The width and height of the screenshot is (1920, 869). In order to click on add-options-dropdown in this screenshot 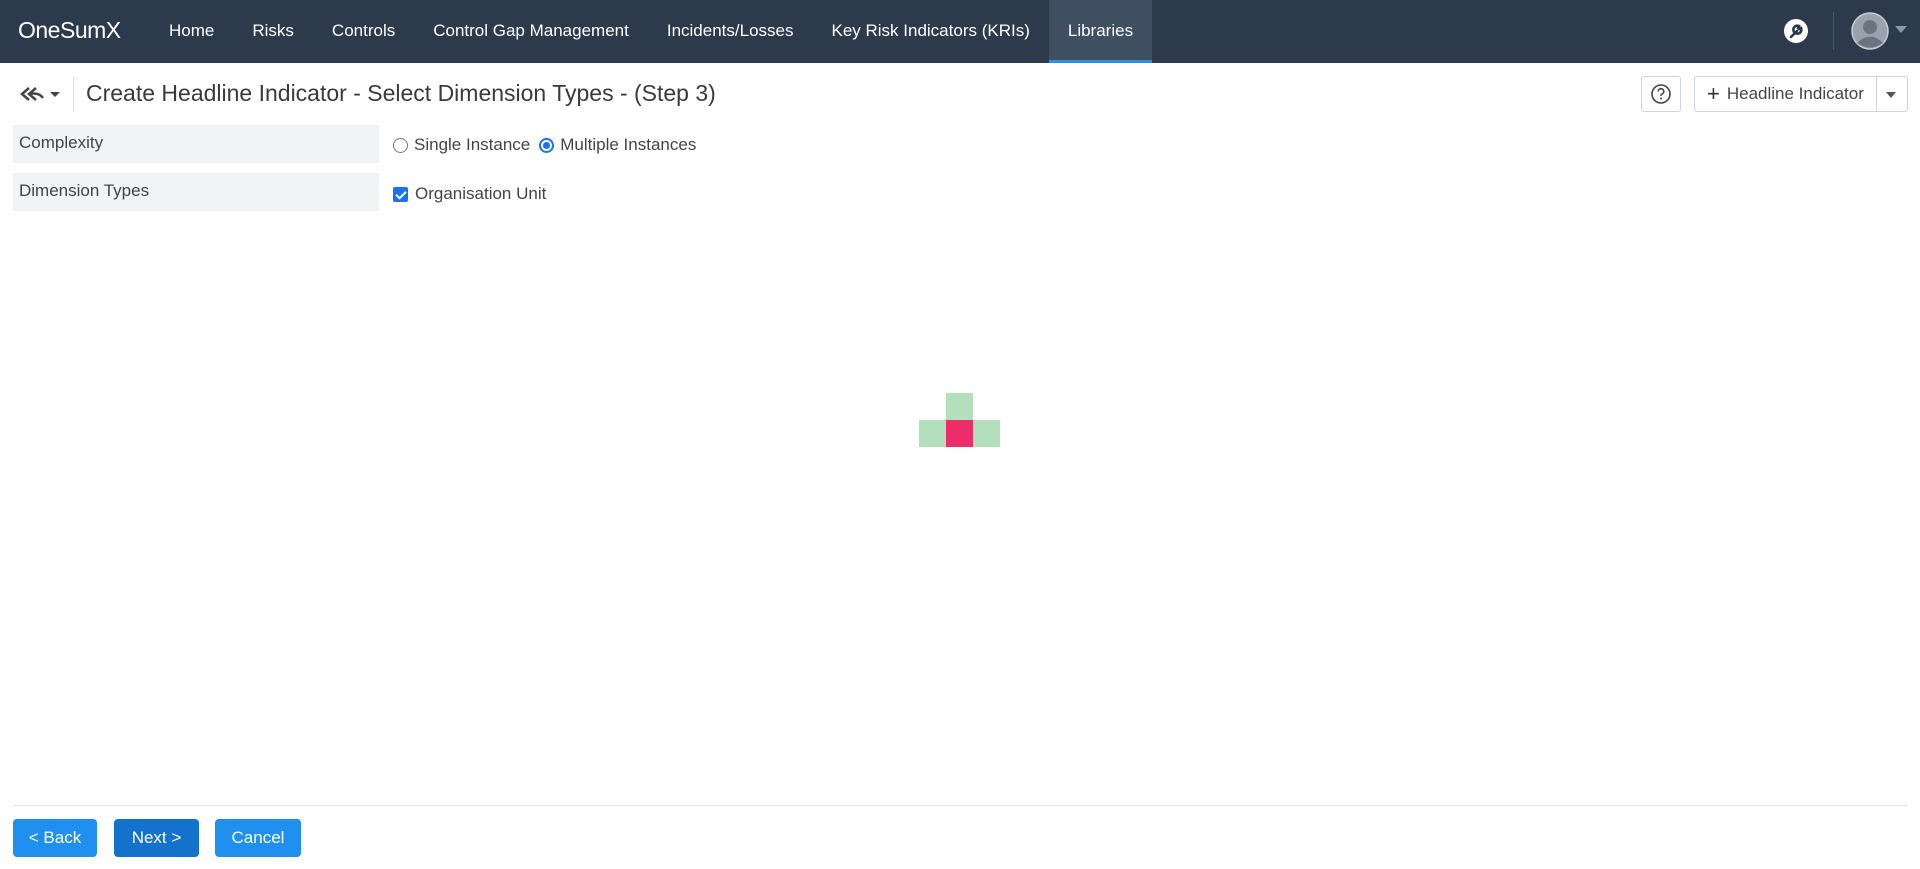, I will do `click(1892, 94)`.